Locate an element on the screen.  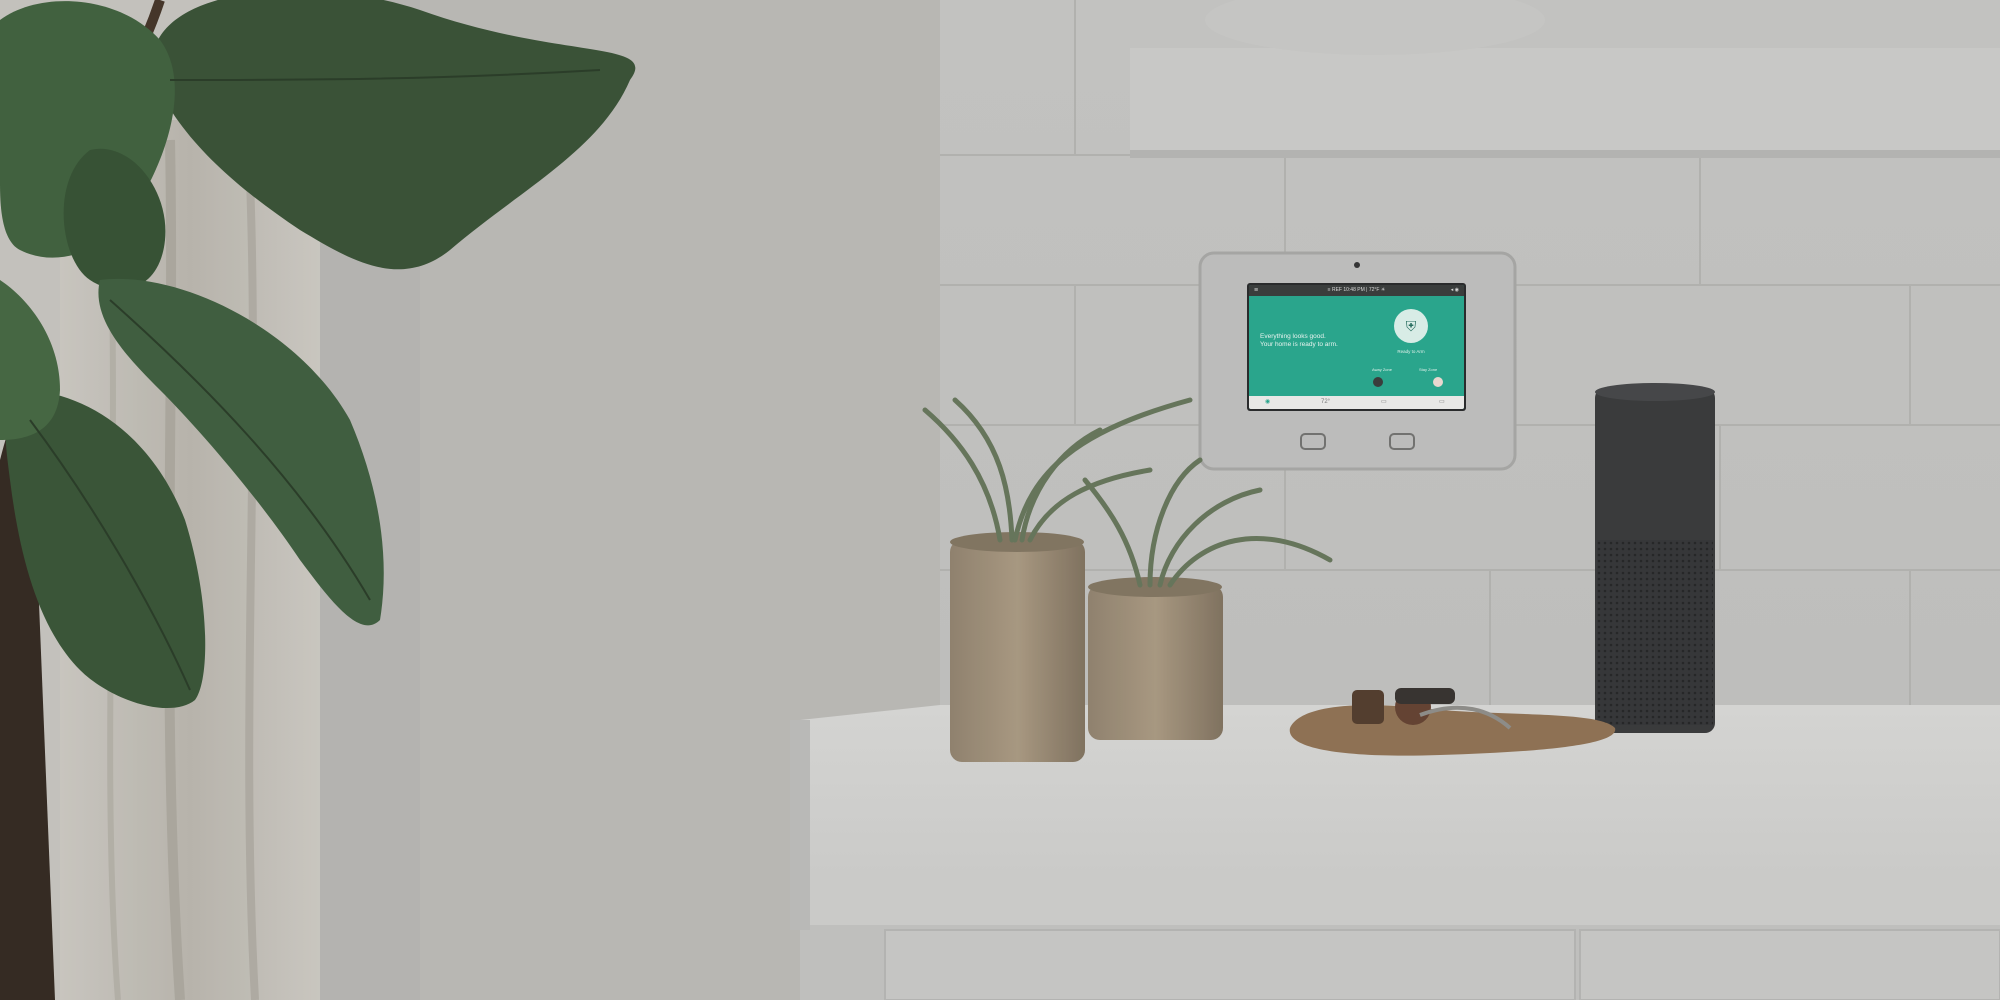
panel-status-text: ≡ REF 10:48 PM | 72°F ☀ is located at coordinates (1356, 290).